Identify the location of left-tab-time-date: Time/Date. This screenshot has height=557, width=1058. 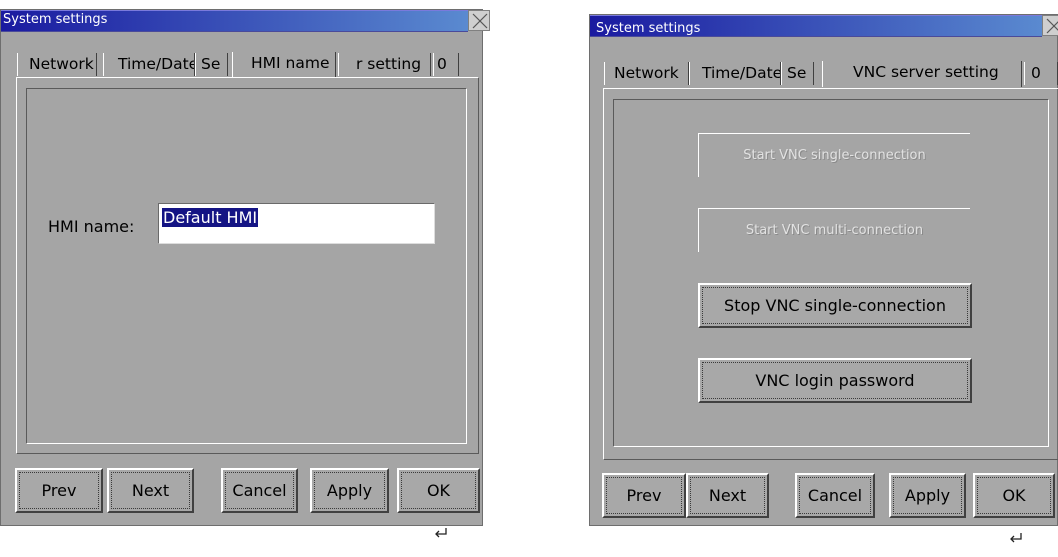
(149, 64).